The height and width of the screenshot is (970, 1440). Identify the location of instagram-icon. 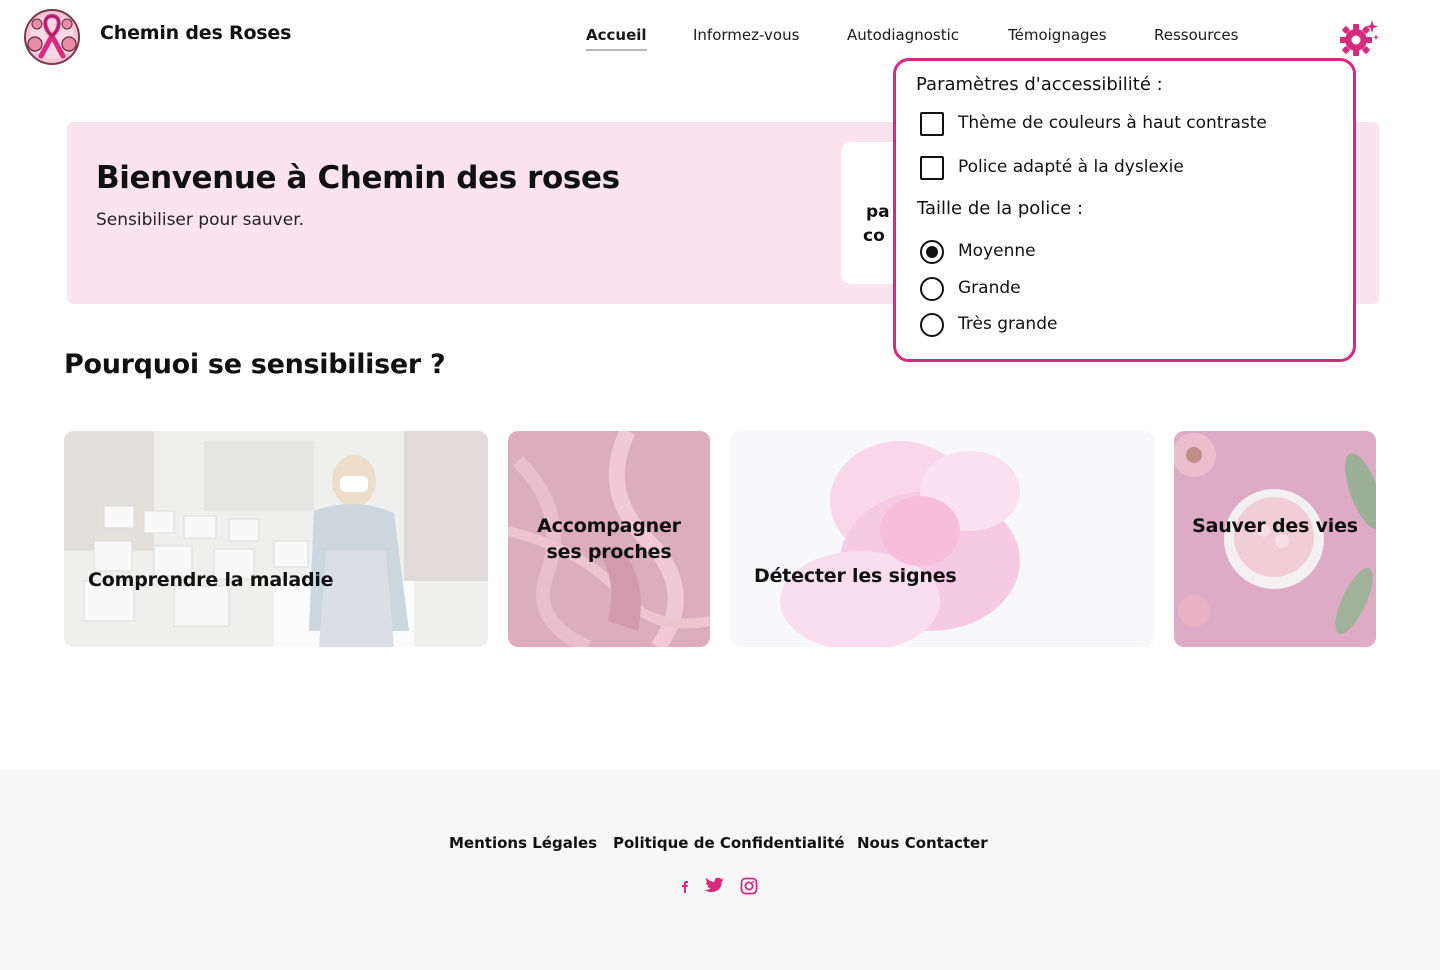
(749, 886).